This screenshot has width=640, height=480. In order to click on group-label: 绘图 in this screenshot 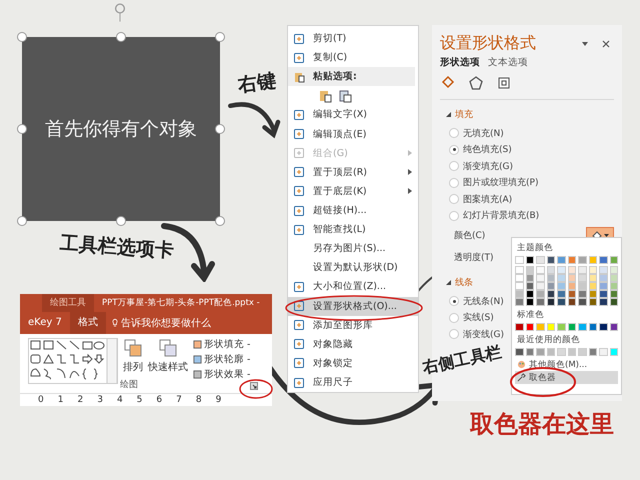, I will do `click(129, 384)`.